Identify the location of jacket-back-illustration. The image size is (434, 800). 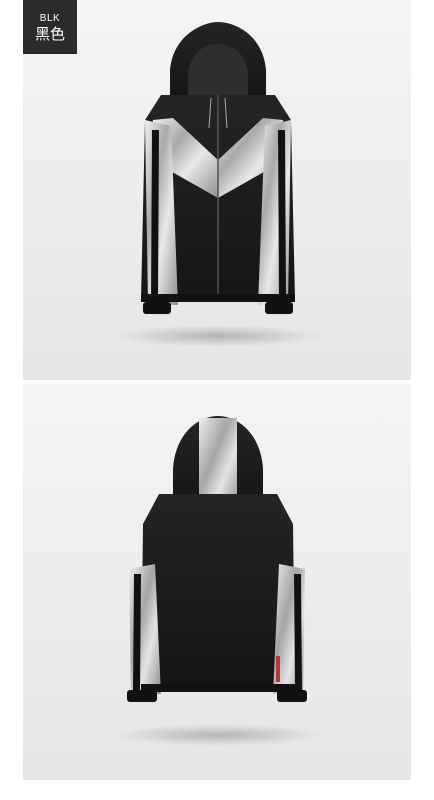
(217, 559).